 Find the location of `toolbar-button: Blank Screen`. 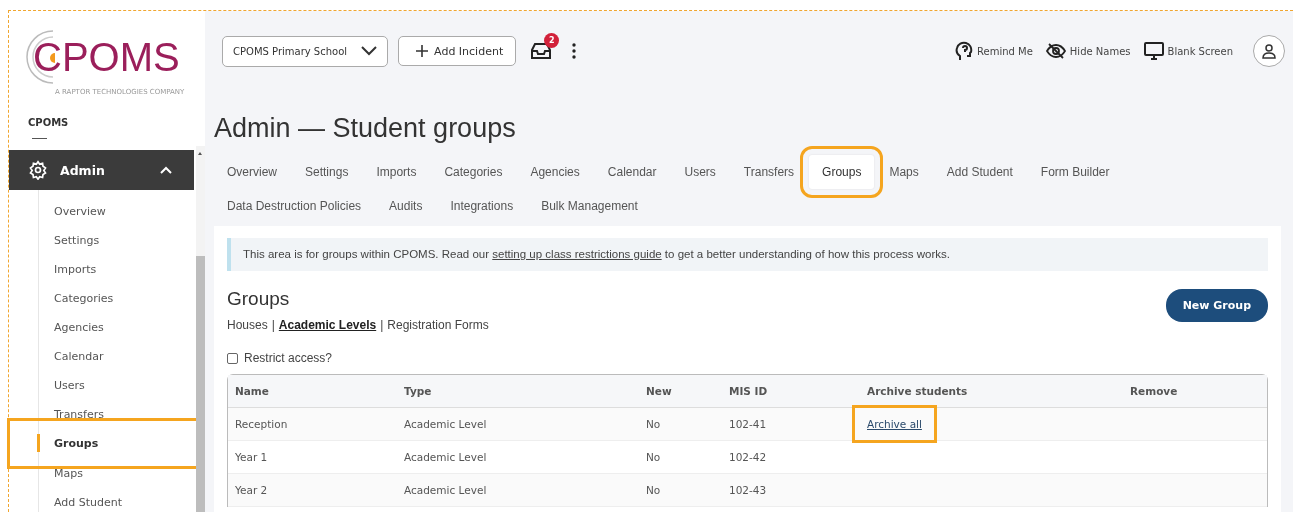

toolbar-button: Blank Screen is located at coordinates (1188, 51).